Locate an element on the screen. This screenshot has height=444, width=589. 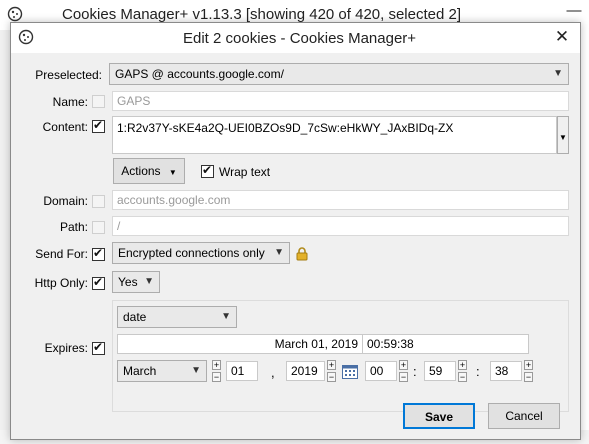
actions-label: Actions is located at coordinates (141, 171).